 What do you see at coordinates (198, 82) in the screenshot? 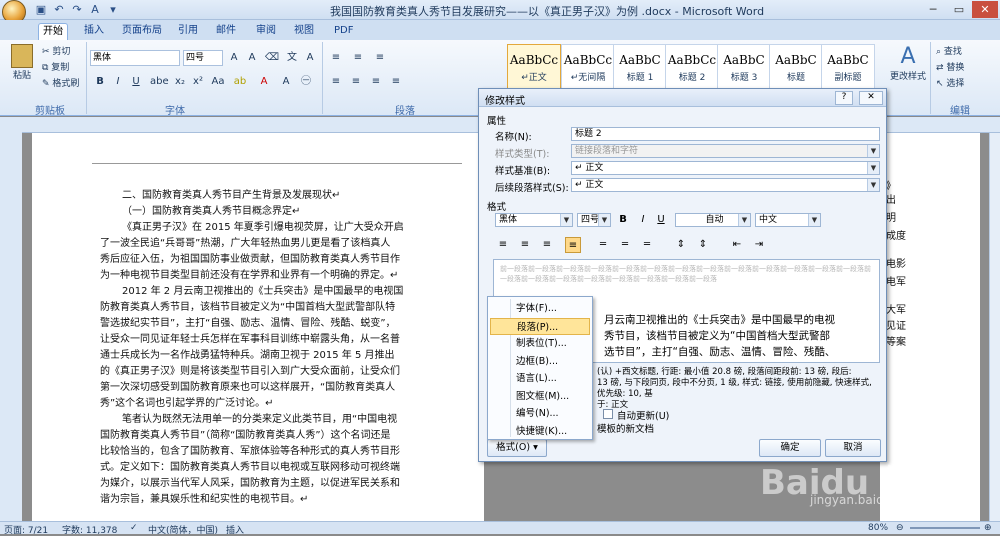
I see `superscript-icon: x²` at bounding box center [198, 82].